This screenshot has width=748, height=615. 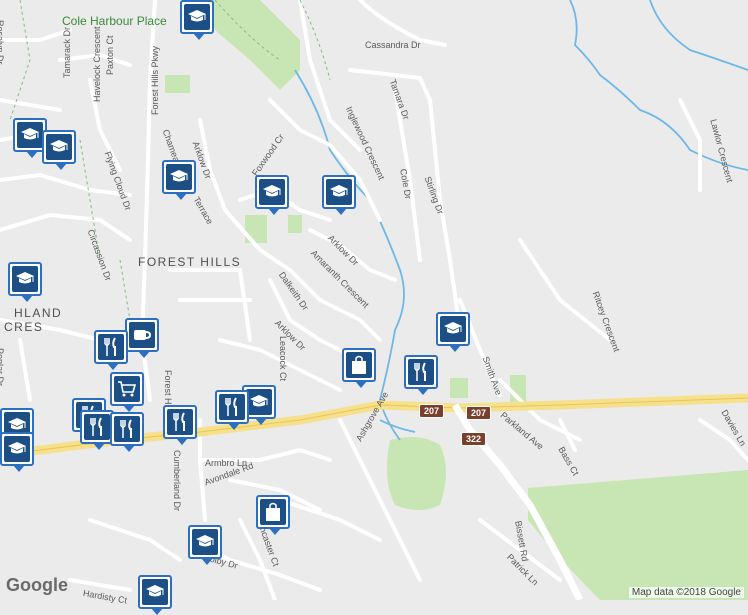 I want to click on street-label: Cumberland Dr, so click(x=177, y=481).